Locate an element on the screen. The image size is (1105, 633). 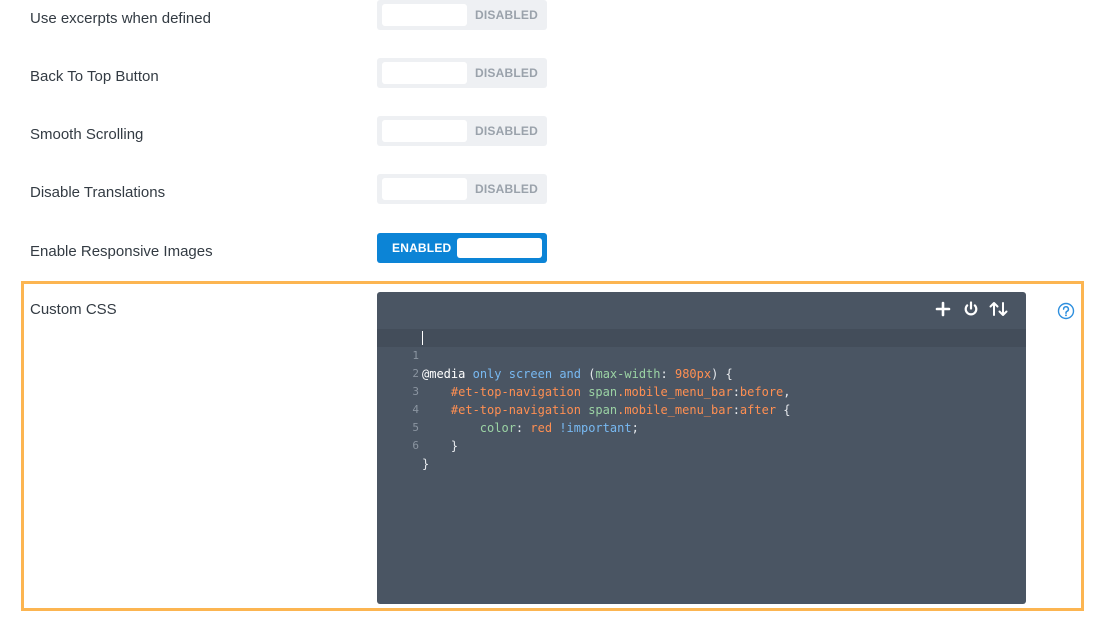
setting-label: Back To Top Button is located at coordinates (94, 76).